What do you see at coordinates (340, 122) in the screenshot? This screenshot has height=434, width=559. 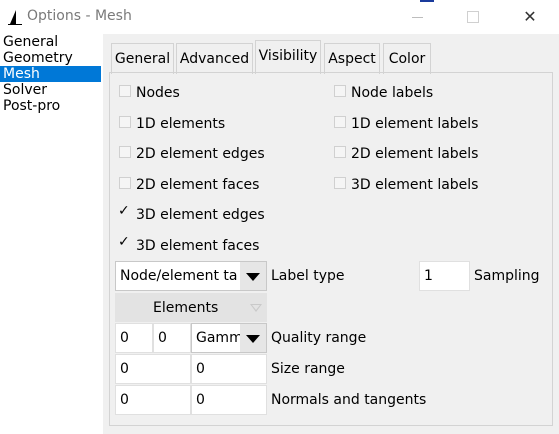 I see `1d-element-labels-checkbox` at bounding box center [340, 122].